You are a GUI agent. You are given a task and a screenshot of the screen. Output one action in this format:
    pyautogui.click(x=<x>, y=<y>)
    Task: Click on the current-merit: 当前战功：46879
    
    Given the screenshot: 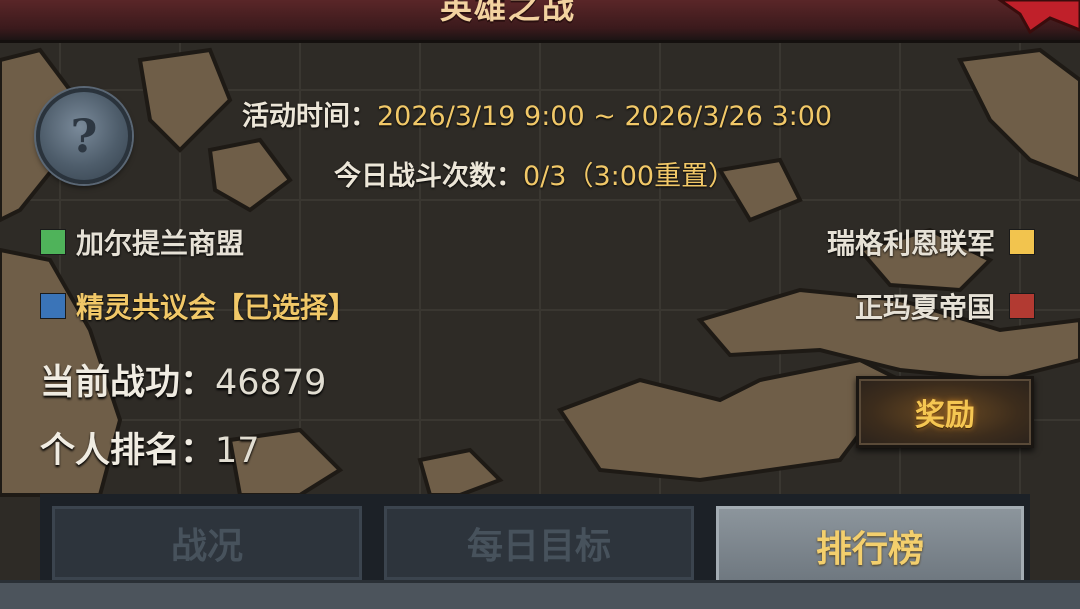 What is the action you would take?
    pyautogui.click(x=183, y=379)
    